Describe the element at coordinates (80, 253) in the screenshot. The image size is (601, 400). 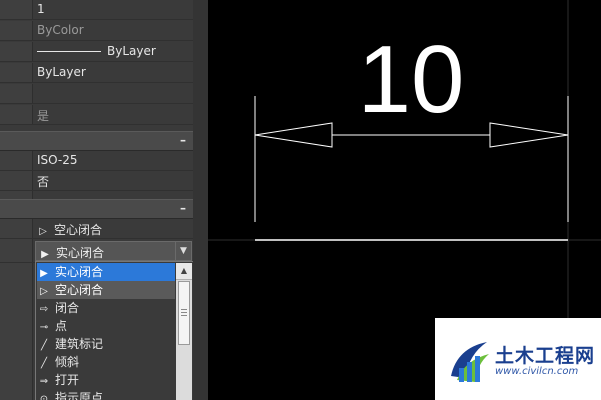
I see `combo-value-label: 实心闭合` at that location.